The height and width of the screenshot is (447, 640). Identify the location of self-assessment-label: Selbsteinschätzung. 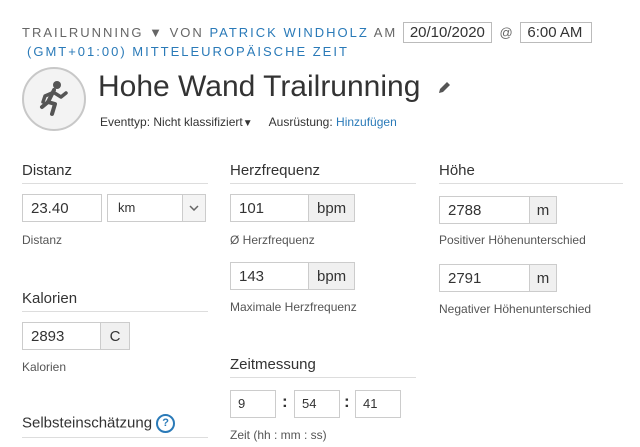
(87, 423).